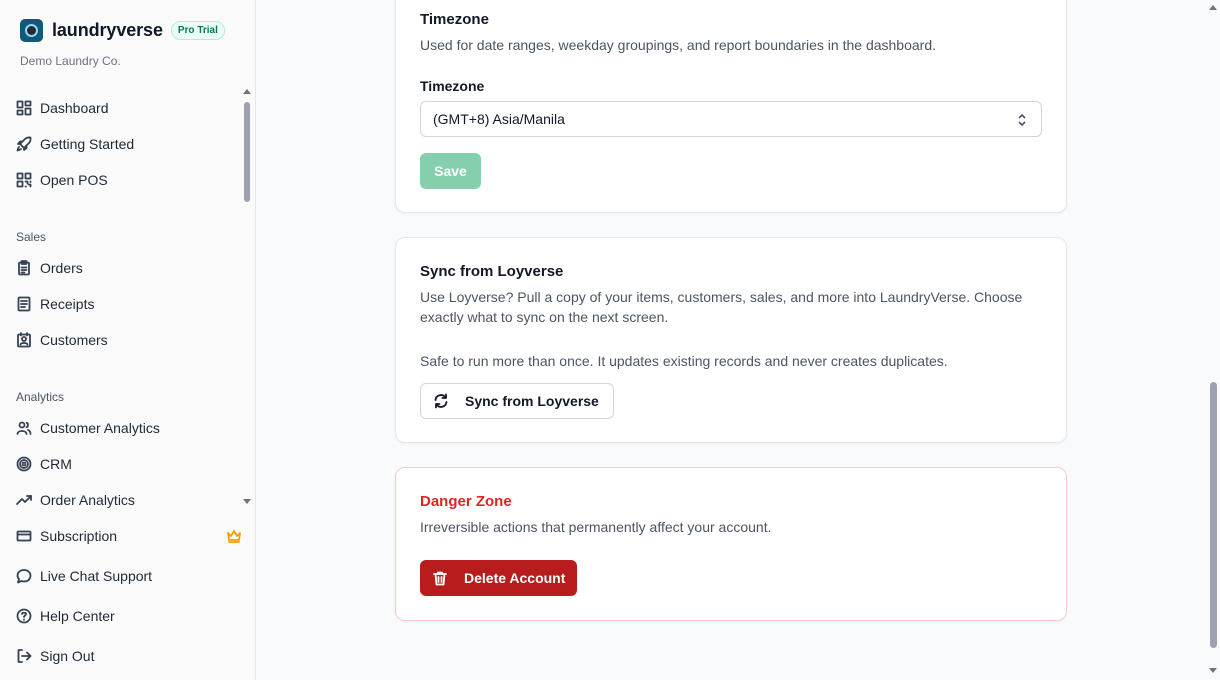 The width and height of the screenshot is (1220, 680). I want to click on sidebar-item-help-center: Help Center, so click(129, 616).